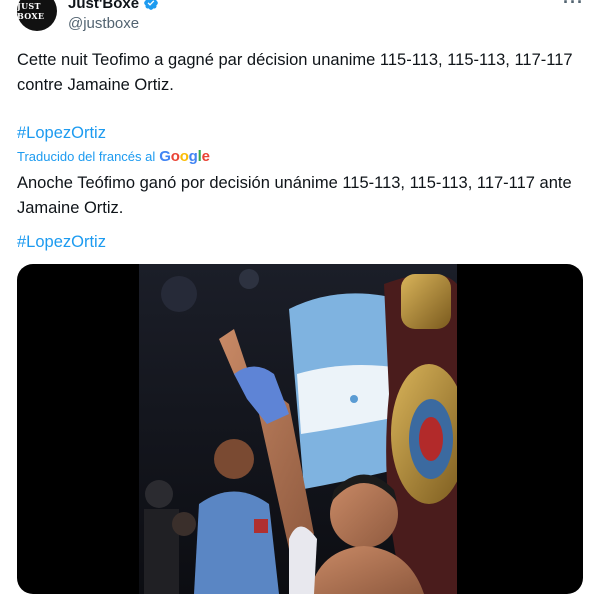 The height and width of the screenshot is (594, 604). I want to click on verified-badge-icon, so click(151, 5).